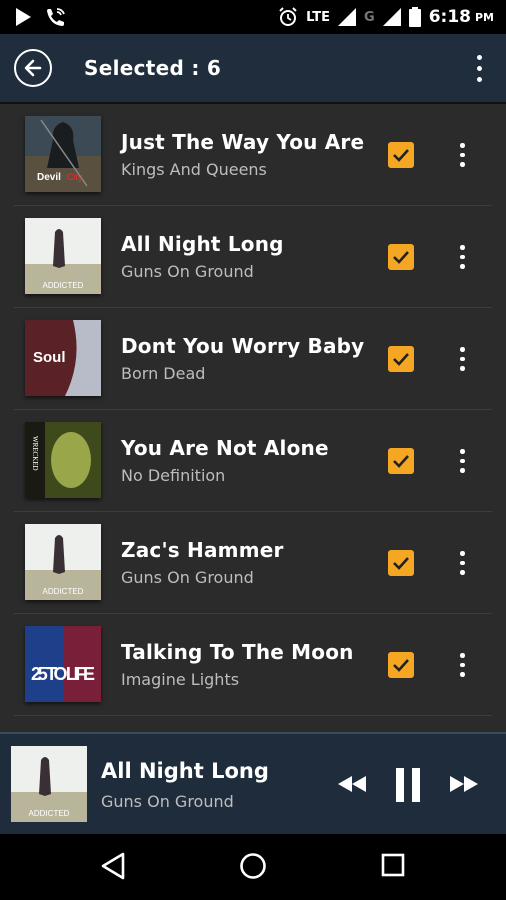  Describe the element at coordinates (253, 461) in the screenshot. I see `list-item: WRECKED You Are Not Alone No Definition` at that location.